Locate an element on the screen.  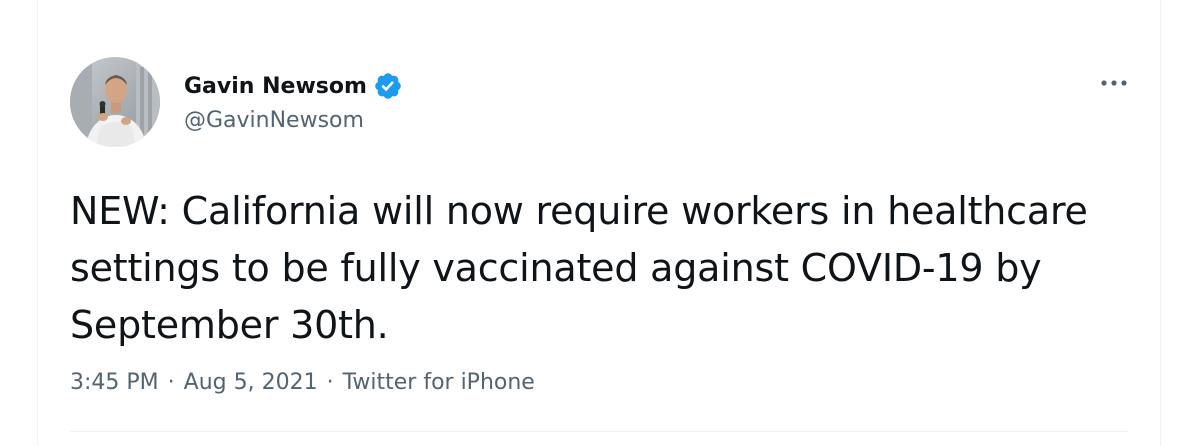
avatar is located at coordinates (115, 102).